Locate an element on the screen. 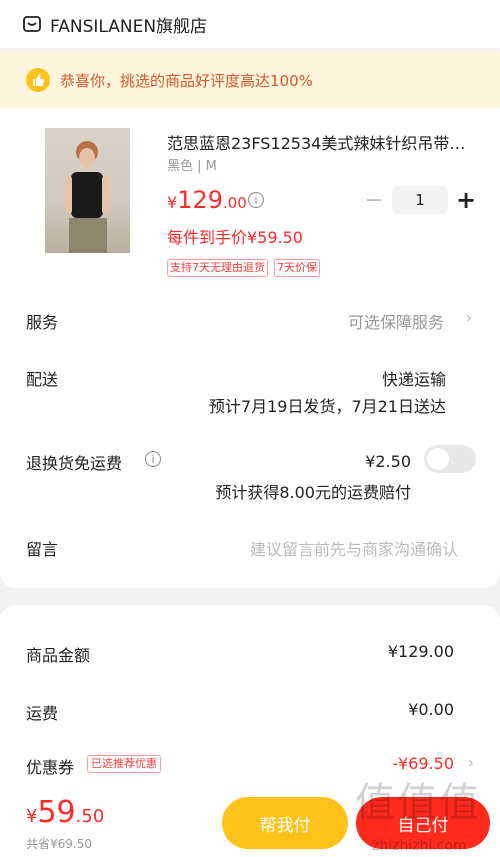 Image resolution: width=500 pixels, height=857 pixels. per-item-price: 每件到手价¥59.50 is located at coordinates (235, 237).